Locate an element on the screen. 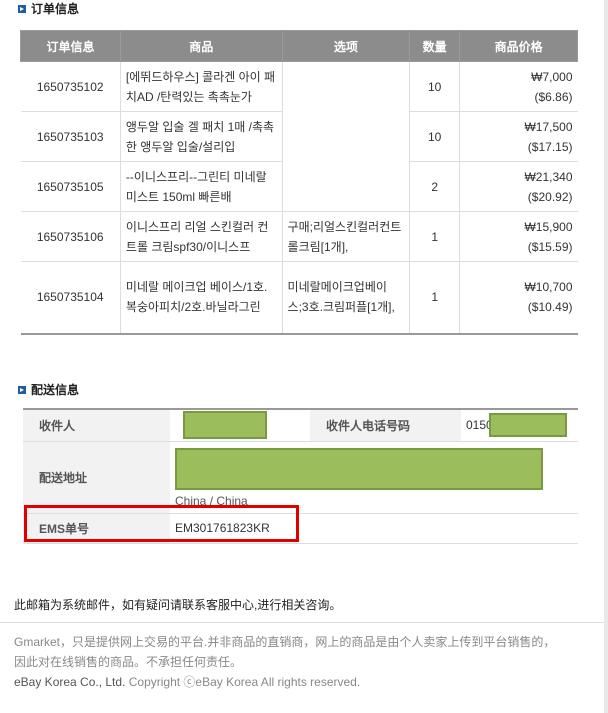 This screenshot has height=713, width=608. address-row: 配送地址 China / China is located at coordinates (300, 477).